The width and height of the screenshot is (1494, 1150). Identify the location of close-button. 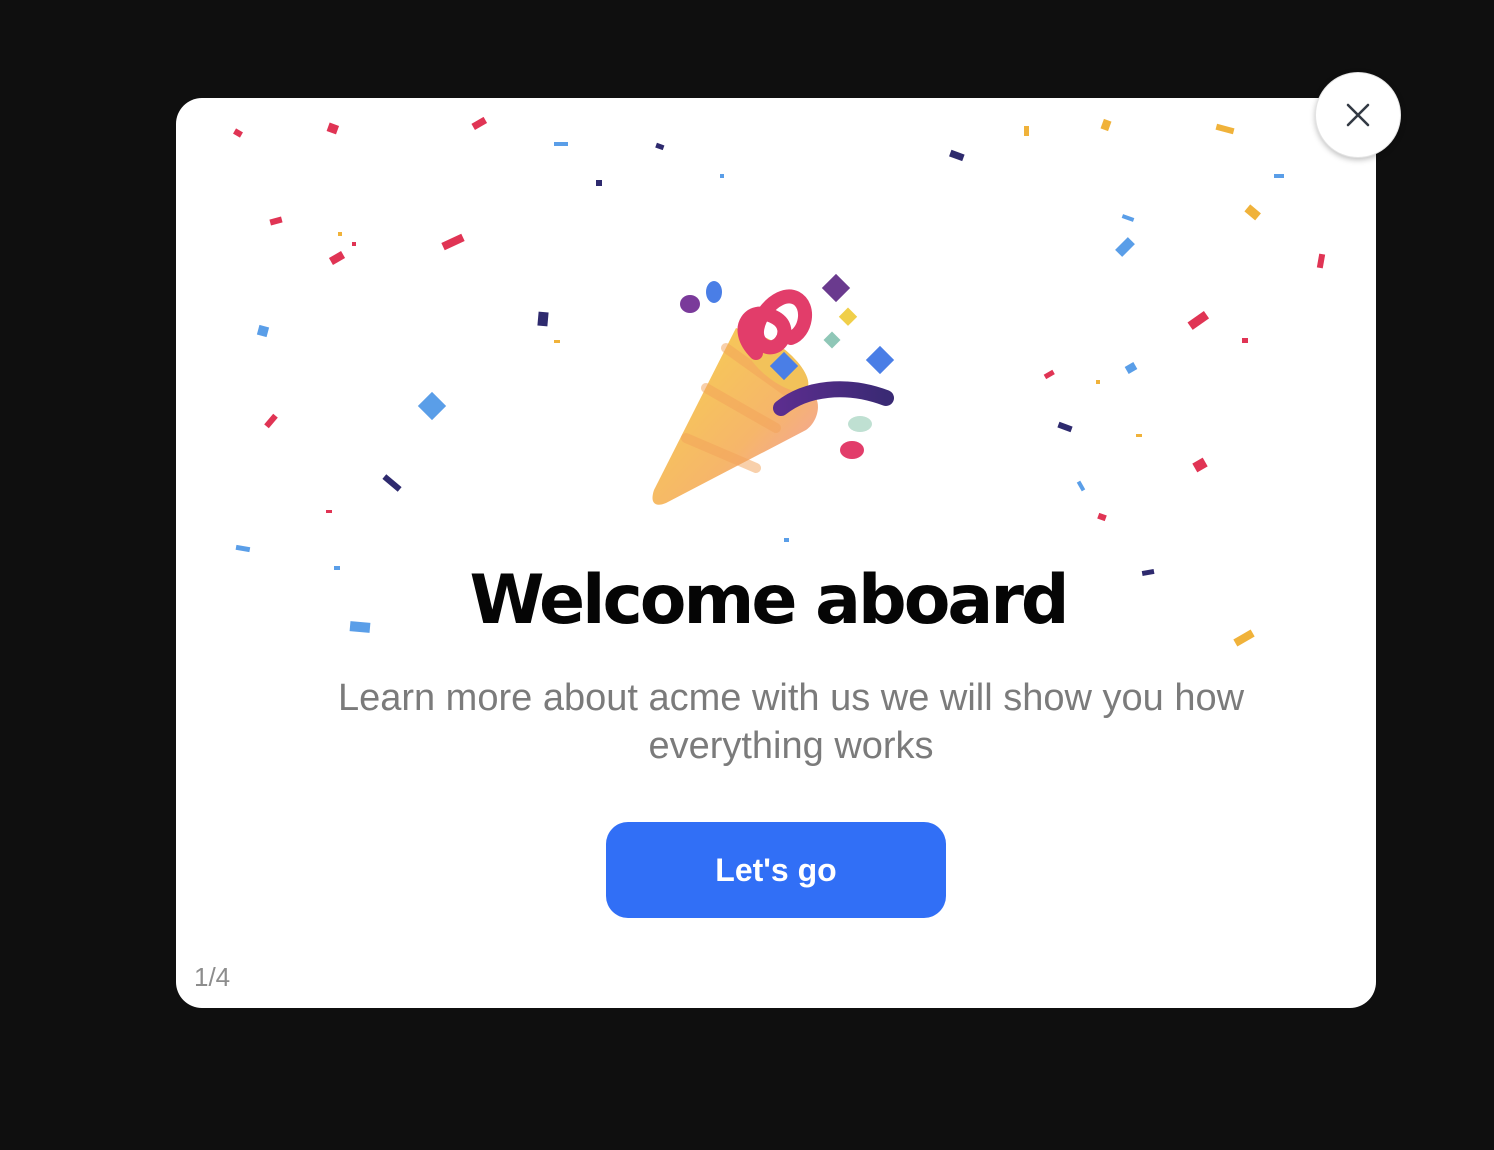
(1358, 115).